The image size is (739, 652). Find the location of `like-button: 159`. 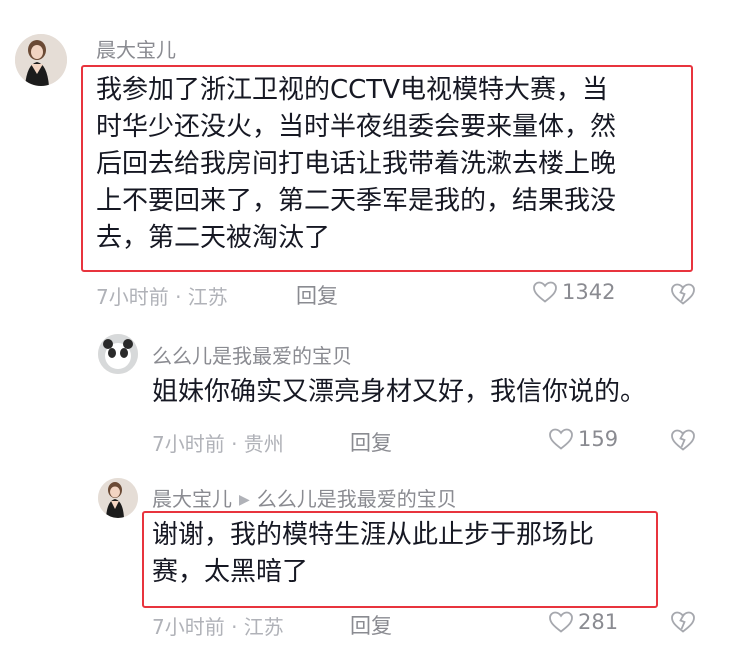

like-button: 159 is located at coordinates (583, 439).